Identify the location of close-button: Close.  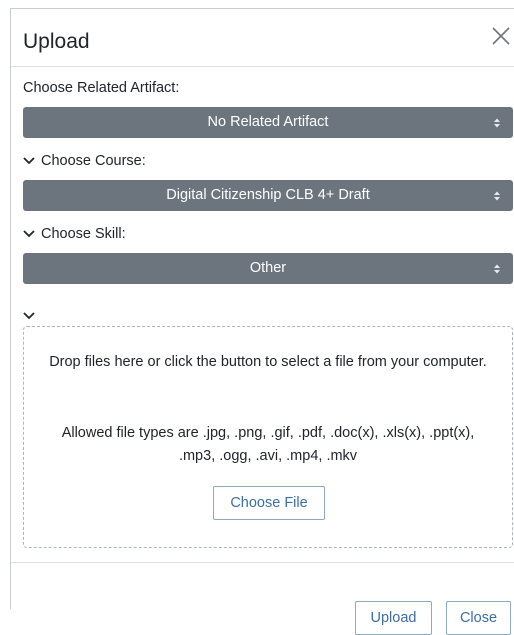
(478, 618).